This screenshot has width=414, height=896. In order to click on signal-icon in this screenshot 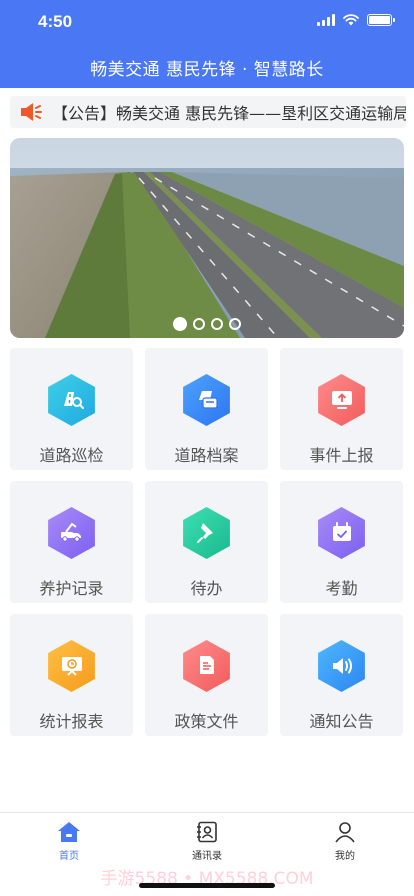, I will do `click(326, 20)`.